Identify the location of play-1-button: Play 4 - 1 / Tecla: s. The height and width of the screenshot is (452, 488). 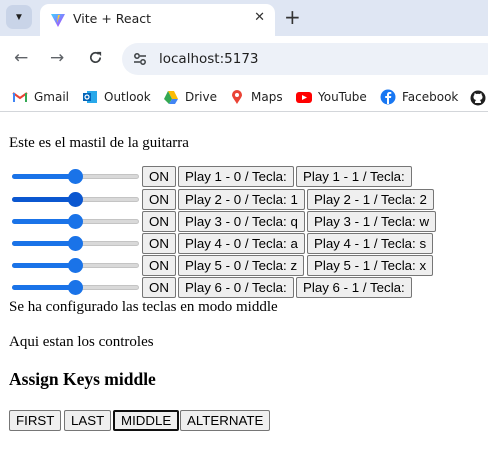
(370, 243).